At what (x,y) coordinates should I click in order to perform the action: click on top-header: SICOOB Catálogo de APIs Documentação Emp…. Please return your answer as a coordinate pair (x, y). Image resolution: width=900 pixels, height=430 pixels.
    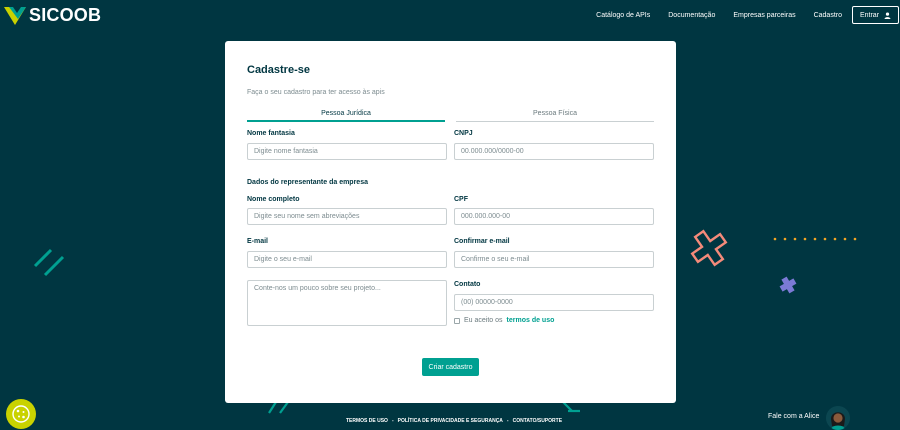
    Looking at the image, I should click on (450, 15).